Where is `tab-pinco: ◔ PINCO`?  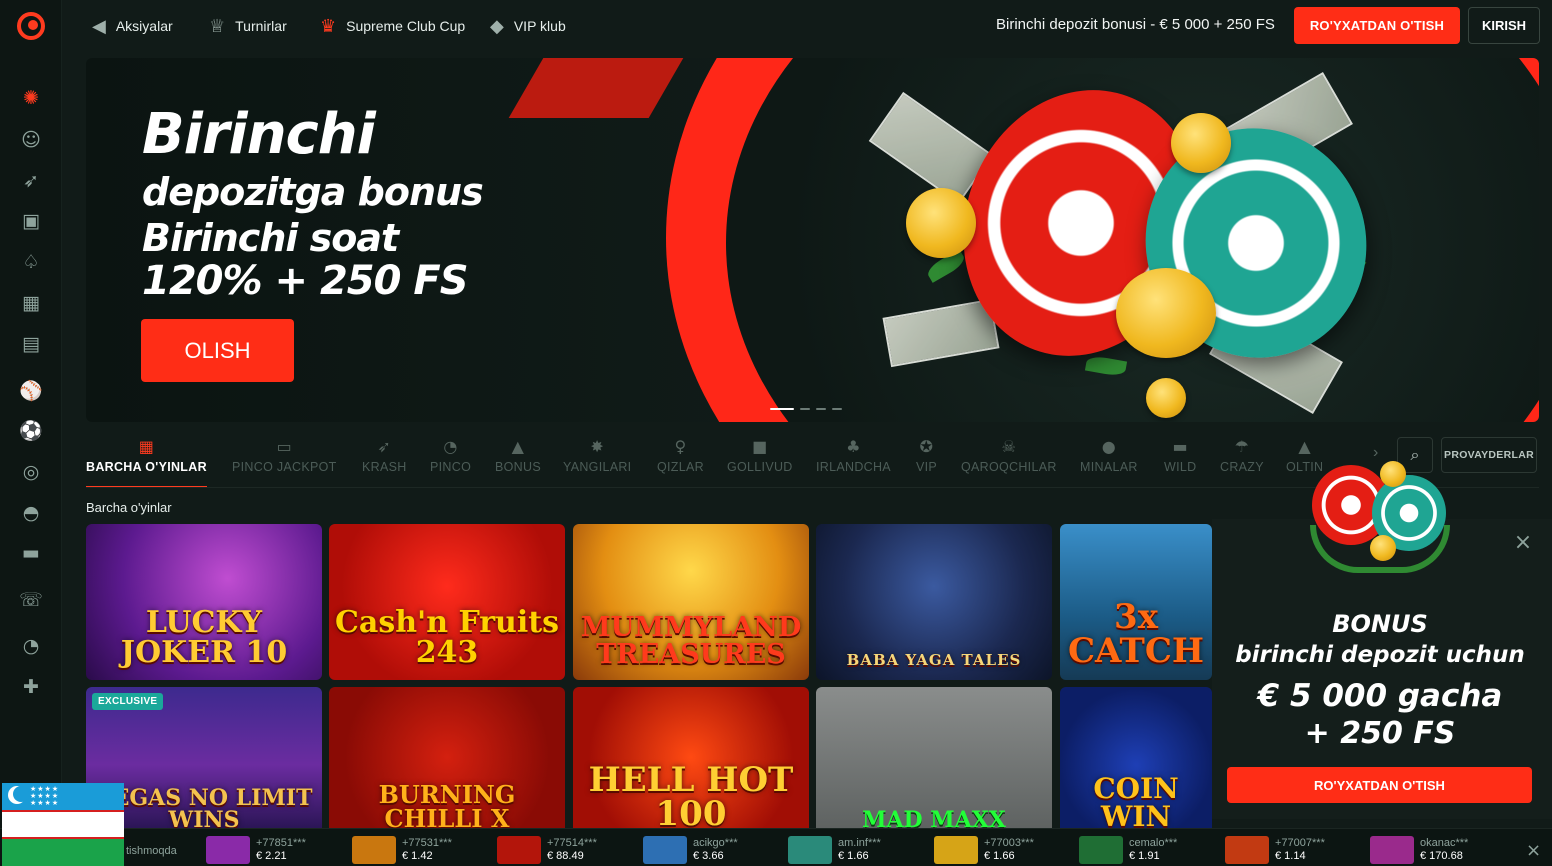
tab-pinco: ◔ PINCO is located at coordinates (450, 456).